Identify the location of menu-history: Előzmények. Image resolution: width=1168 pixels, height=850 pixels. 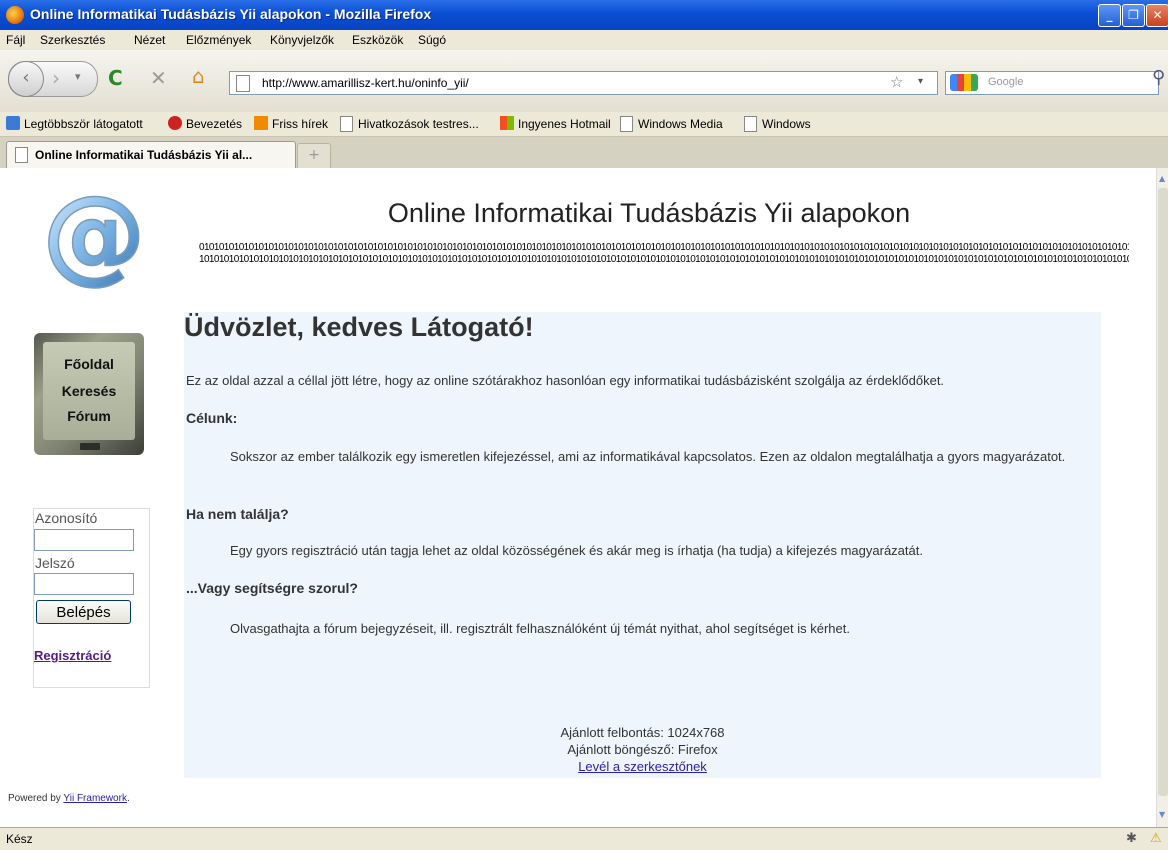
(218, 40).